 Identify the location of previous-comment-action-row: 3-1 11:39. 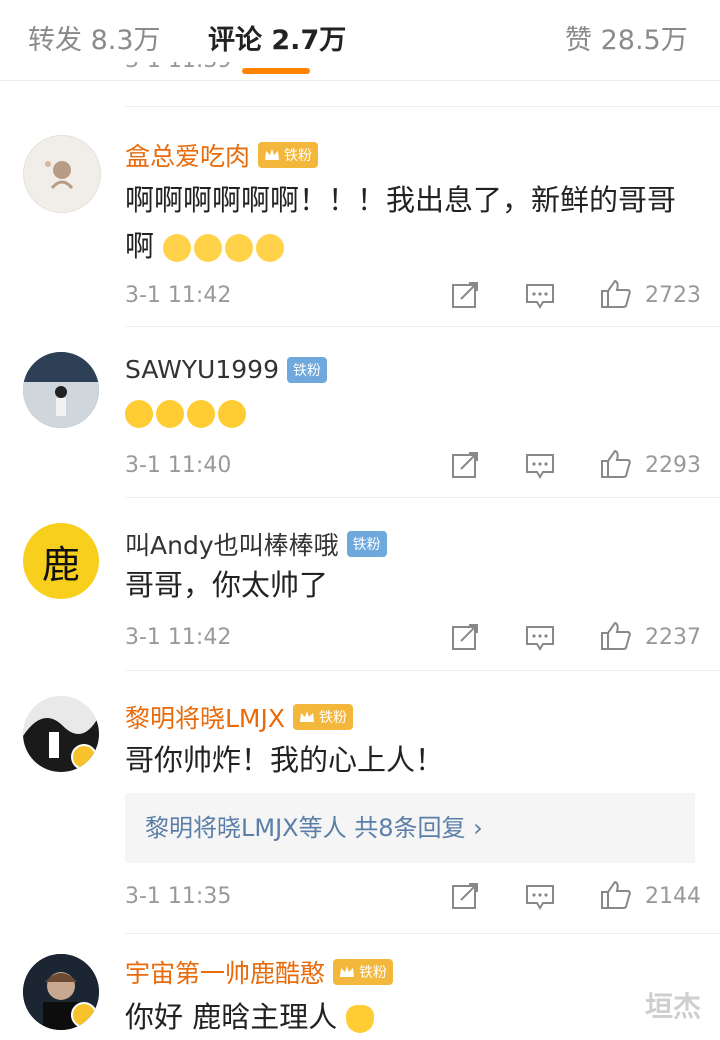
(360, 76).